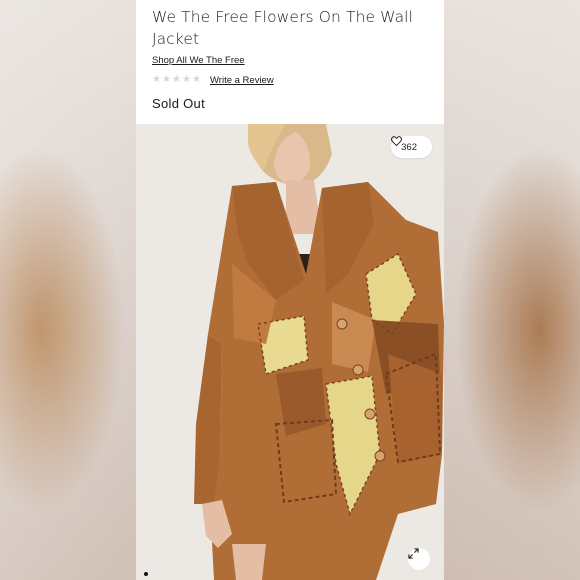 The height and width of the screenshot is (580, 580). Describe the element at coordinates (146, 574) in the screenshot. I see `carousel-dot` at that location.